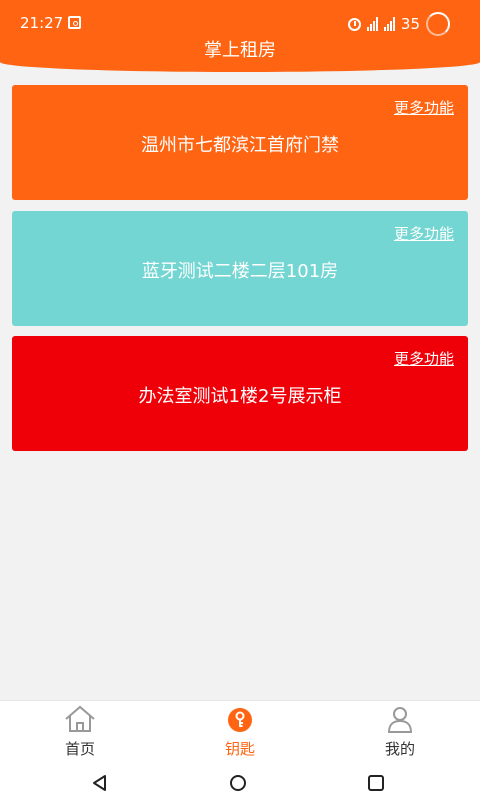 This screenshot has height=800, width=480. I want to click on page-title: 掌上租房, so click(240, 50).